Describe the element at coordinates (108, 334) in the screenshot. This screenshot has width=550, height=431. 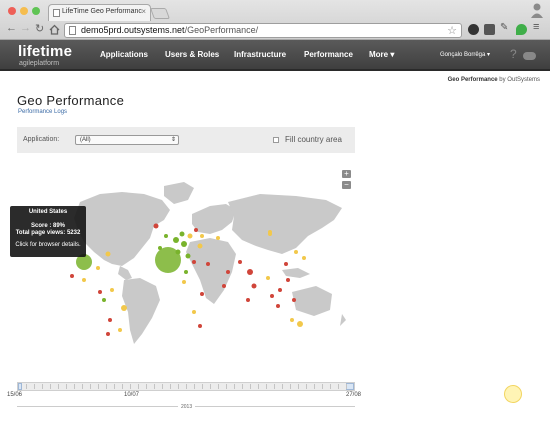
I see `marker-chile` at that location.